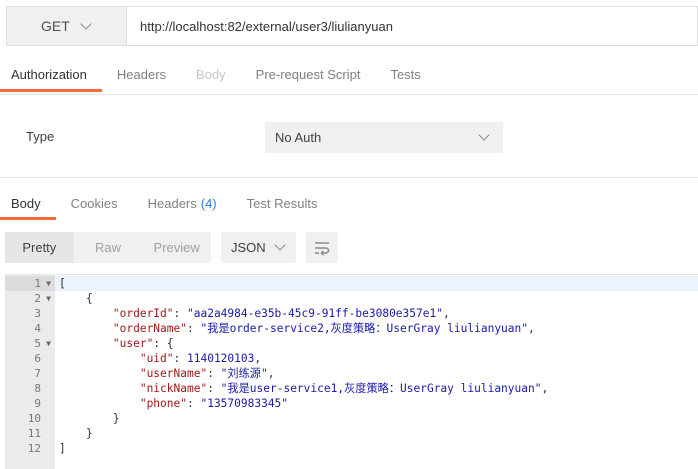 Image resolution: width=698 pixels, height=469 pixels. What do you see at coordinates (141, 74) in the screenshot?
I see `tab-headers: Headers` at bounding box center [141, 74].